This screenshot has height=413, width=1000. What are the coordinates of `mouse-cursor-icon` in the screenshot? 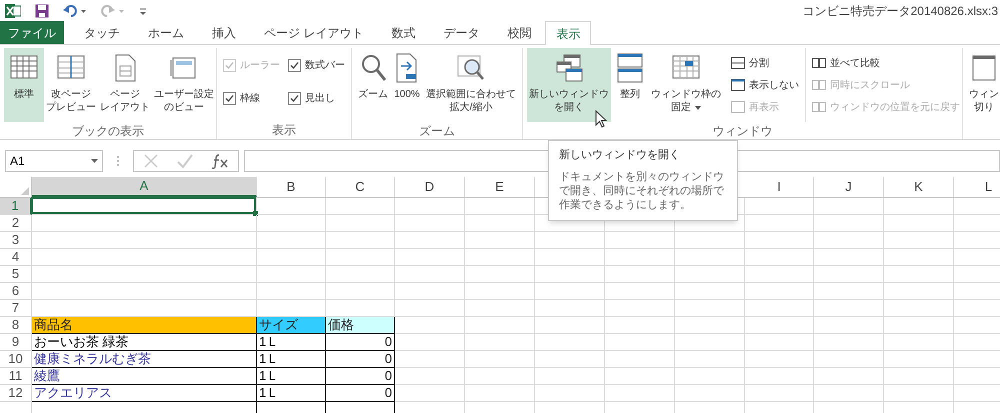 It's located at (601, 119).